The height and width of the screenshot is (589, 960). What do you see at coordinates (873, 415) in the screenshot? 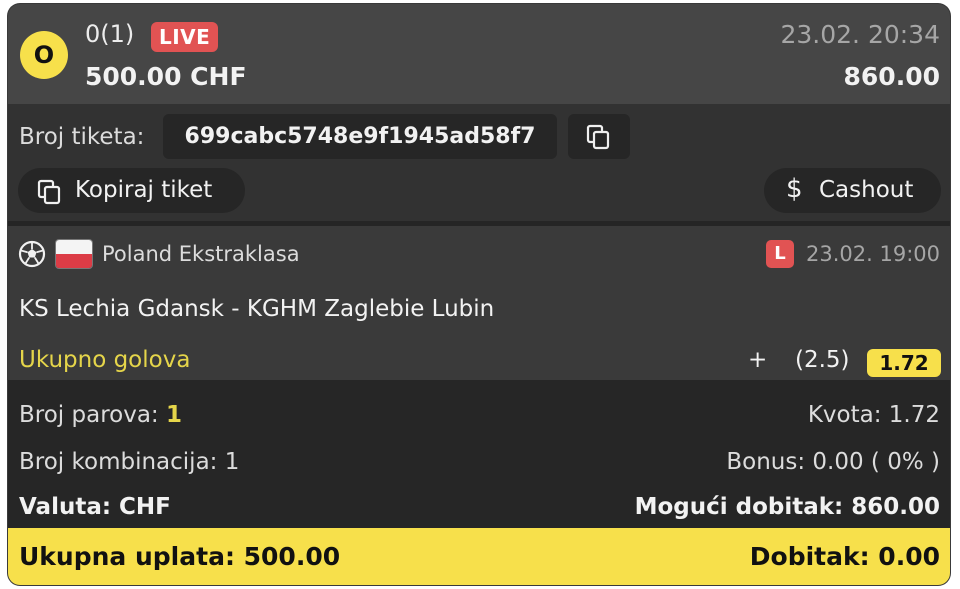
I see `odds-total: Kvota: 1.72` at bounding box center [873, 415].